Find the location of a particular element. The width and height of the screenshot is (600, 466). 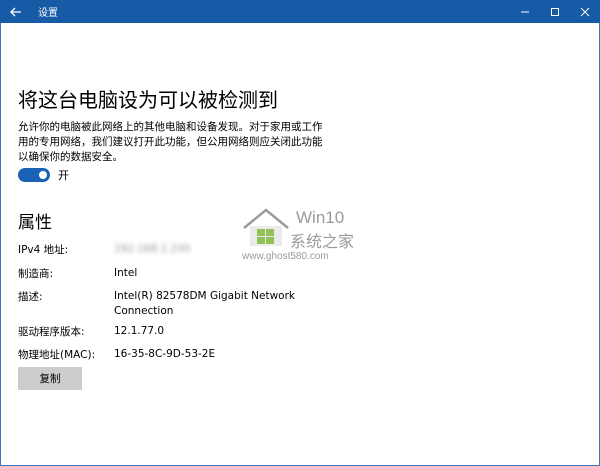

title-bar: 设置 is located at coordinates (300, 11).